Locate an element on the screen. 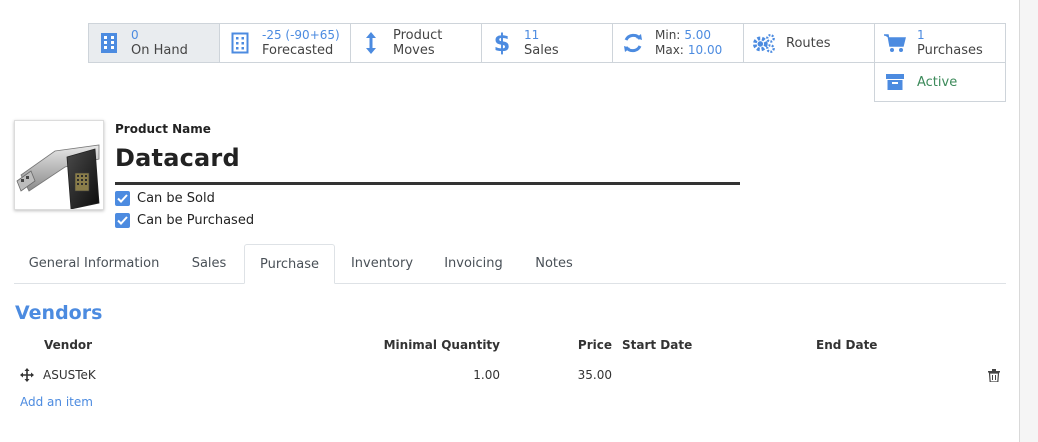 The width and height of the screenshot is (1038, 442). forecasted-button: -25 (-90+65) Forecasted is located at coordinates (285, 43).